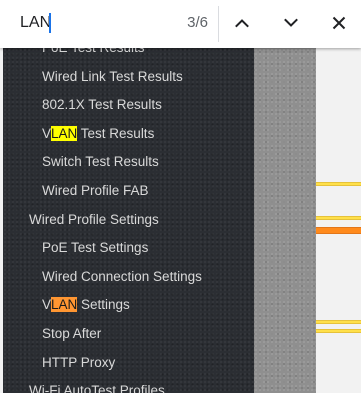  I want to click on sidebar-item: Wired Link Test Results, so click(128, 77).